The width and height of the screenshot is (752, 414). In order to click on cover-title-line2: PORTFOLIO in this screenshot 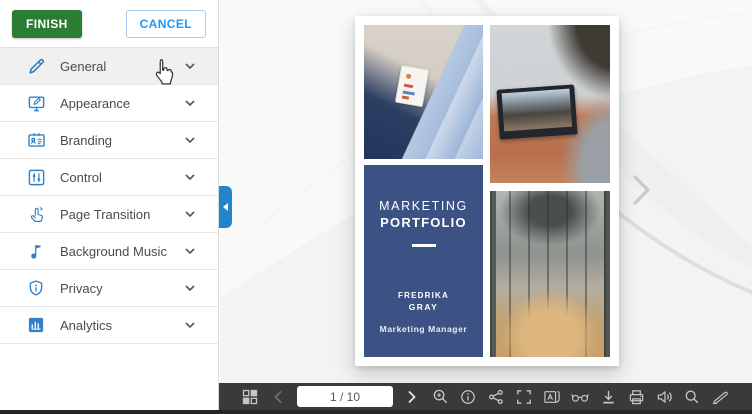, I will do `click(423, 222)`.